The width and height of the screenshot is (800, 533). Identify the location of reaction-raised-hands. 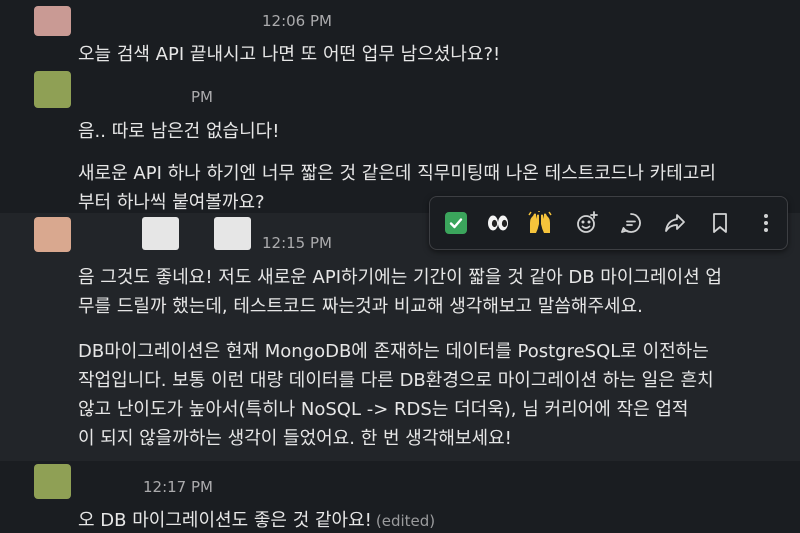
(540, 223).